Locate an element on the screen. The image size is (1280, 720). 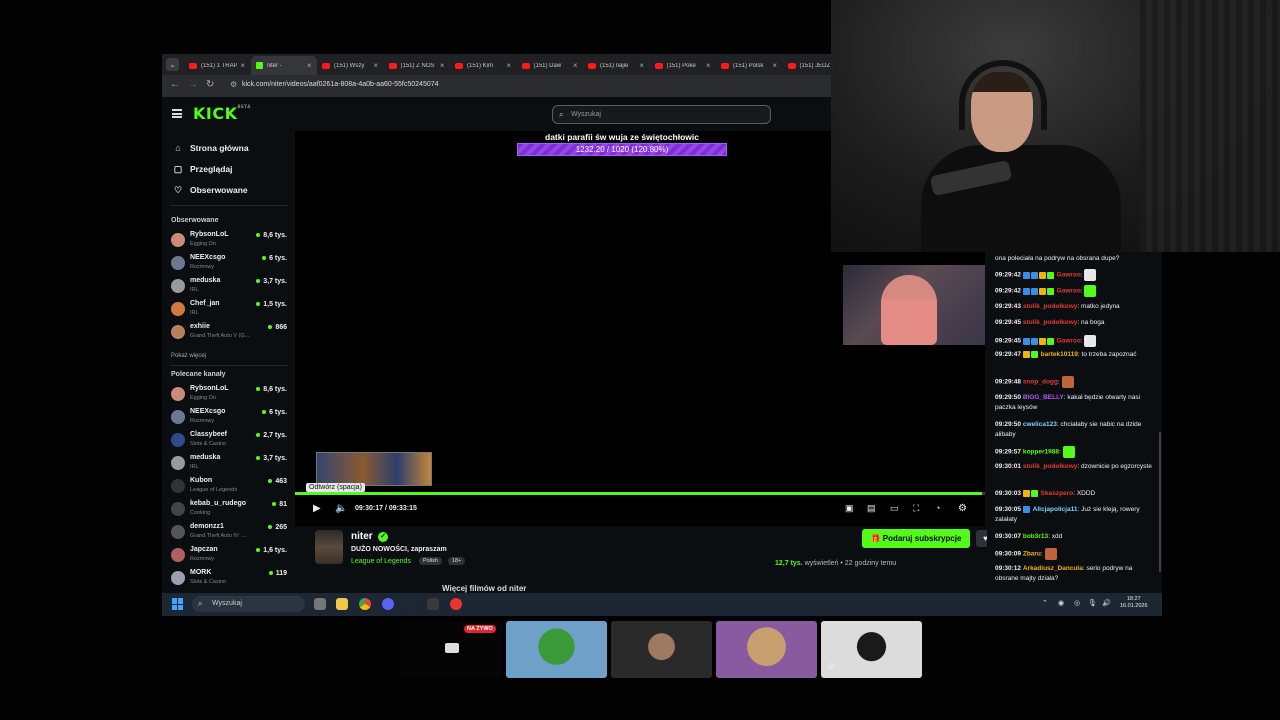
nav-heart: ♡ Obserwowane is located at coordinates (210, 190).